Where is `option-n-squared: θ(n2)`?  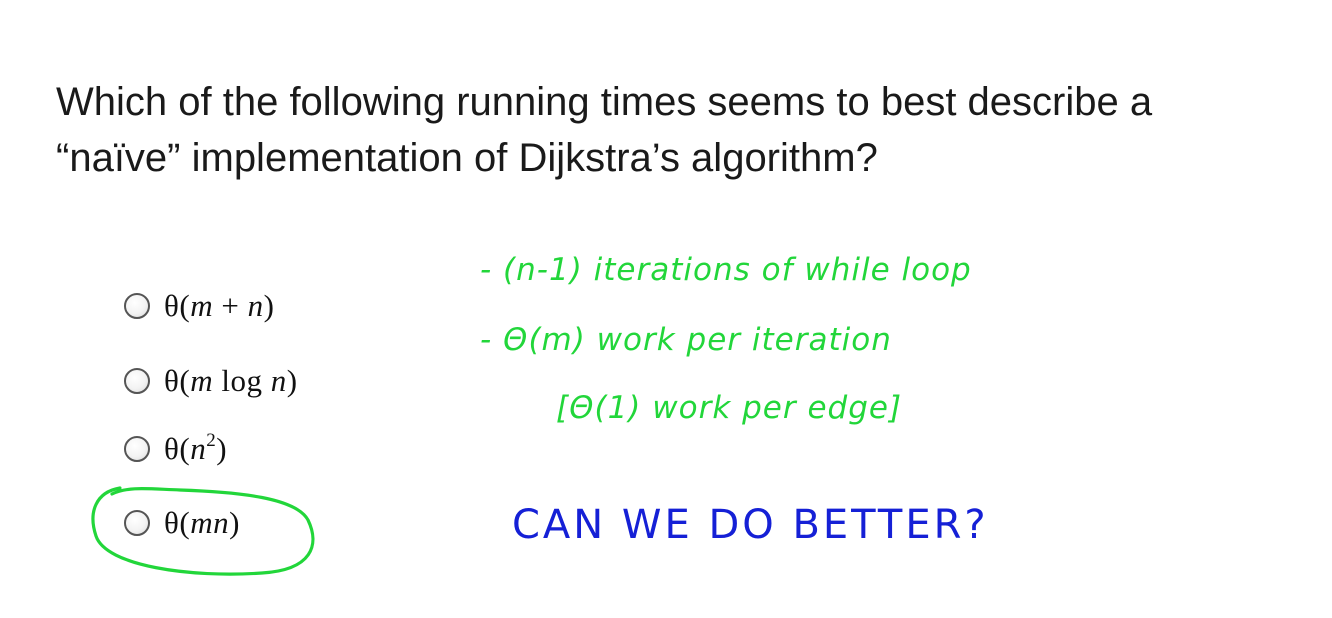 option-n-squared: θ(n2) is located at coordinates (175, 449).